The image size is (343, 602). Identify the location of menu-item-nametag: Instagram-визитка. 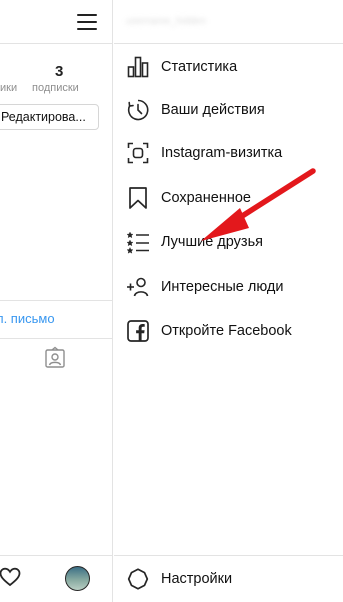
(228, 153).